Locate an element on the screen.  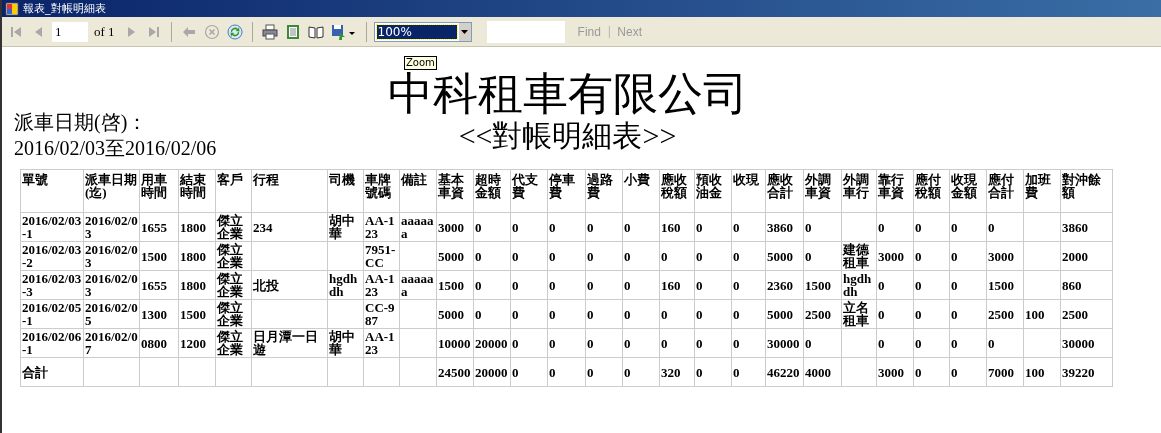
printer-button is located at coordinates (269, 31).